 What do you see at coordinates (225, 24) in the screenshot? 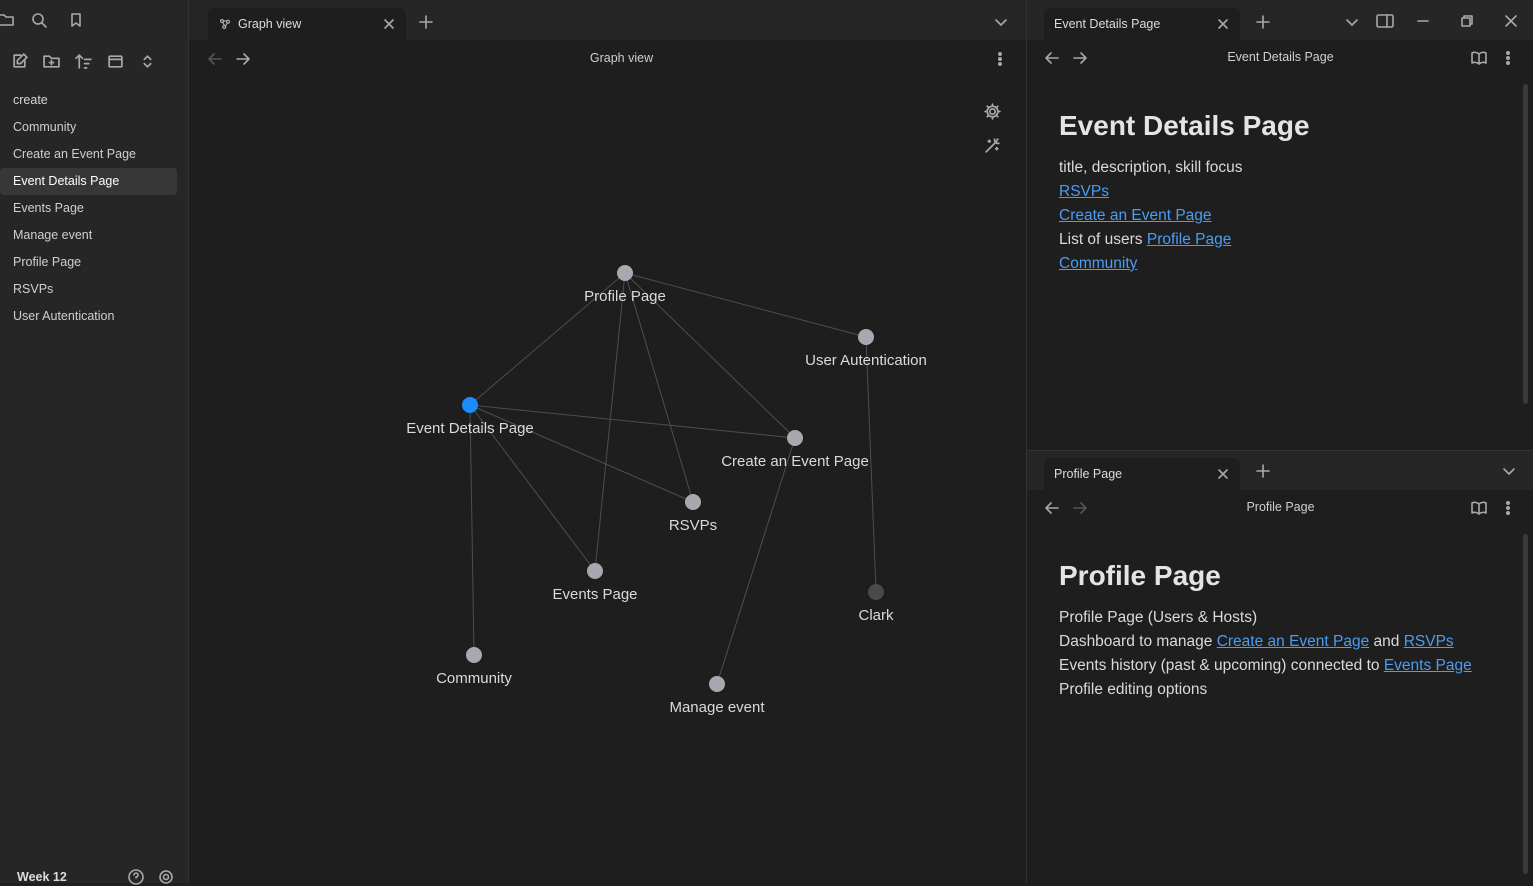
I see `graph-icon` at bounding box center [225, 24].